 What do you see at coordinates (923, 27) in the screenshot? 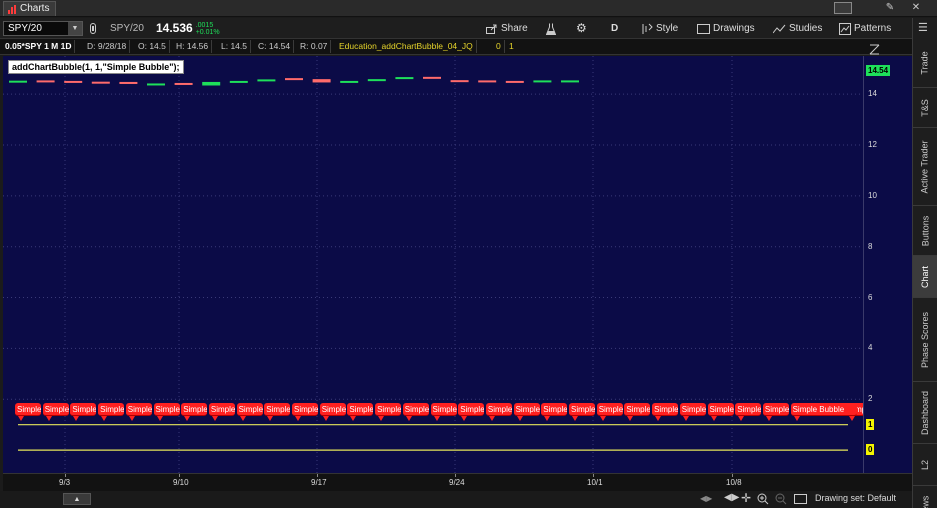
I see `sidebar-menu-icon: ☰` at bounding box center [923, 27].